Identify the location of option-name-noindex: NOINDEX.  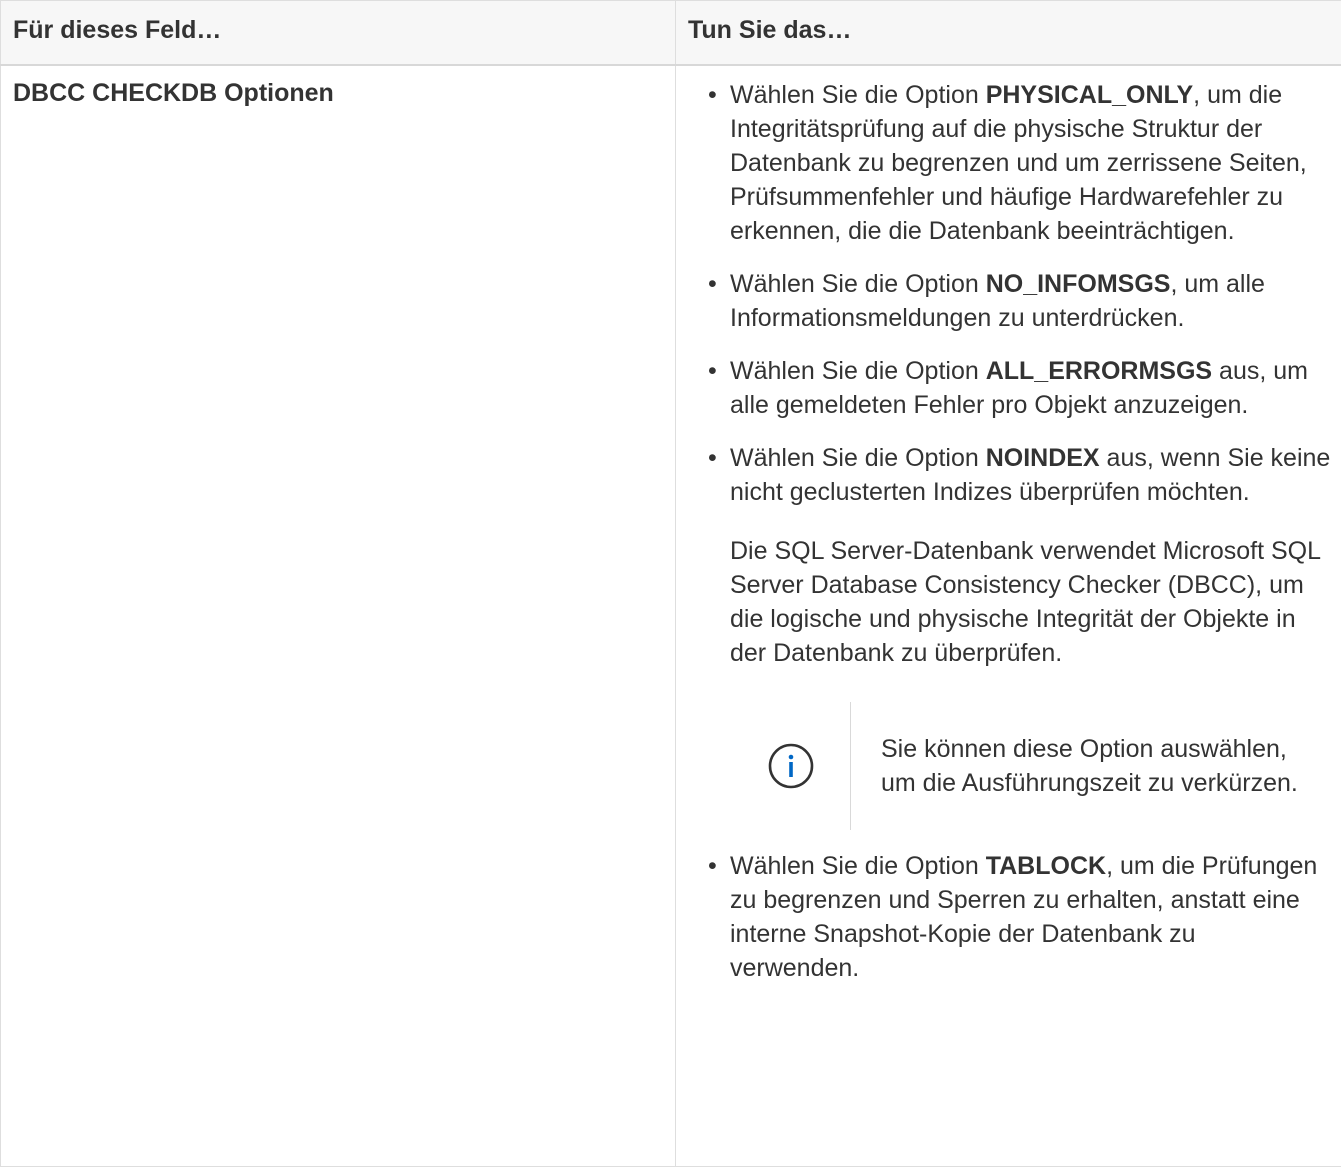
(1042, 457).